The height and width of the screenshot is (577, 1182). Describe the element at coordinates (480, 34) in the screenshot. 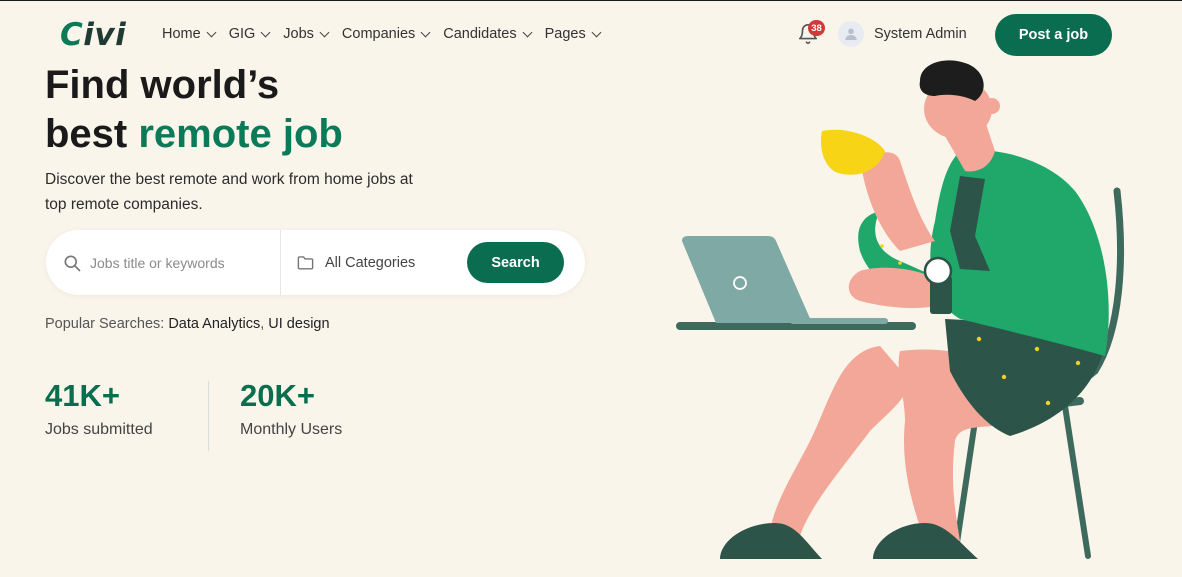

I see `nav-label: Candidates` at that location.